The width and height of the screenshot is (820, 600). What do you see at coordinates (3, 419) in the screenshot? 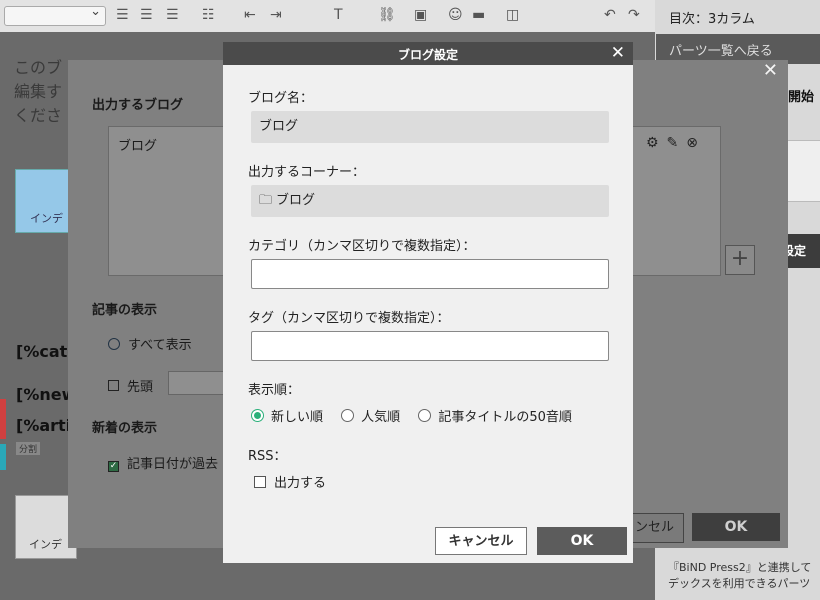
I see `red-marker` at bounding box center [3, 419].